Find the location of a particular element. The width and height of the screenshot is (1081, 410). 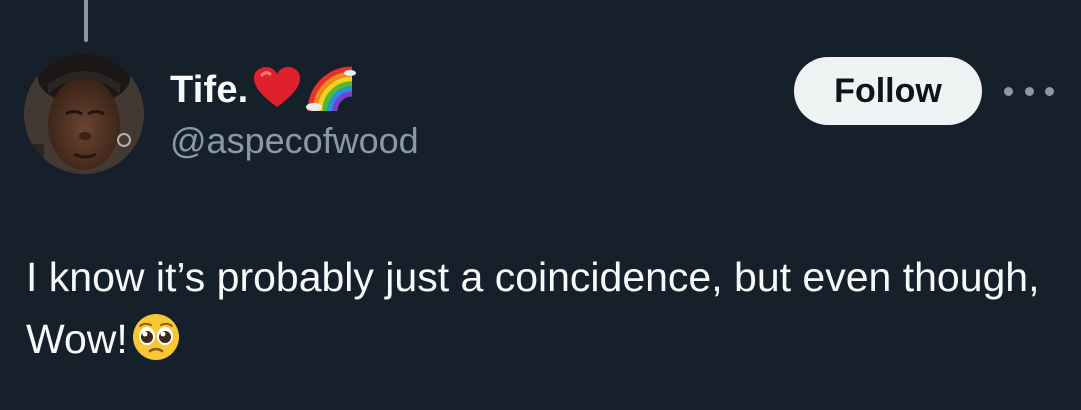

user-handle: @aspecofwood is located at coordinates (294, 141).